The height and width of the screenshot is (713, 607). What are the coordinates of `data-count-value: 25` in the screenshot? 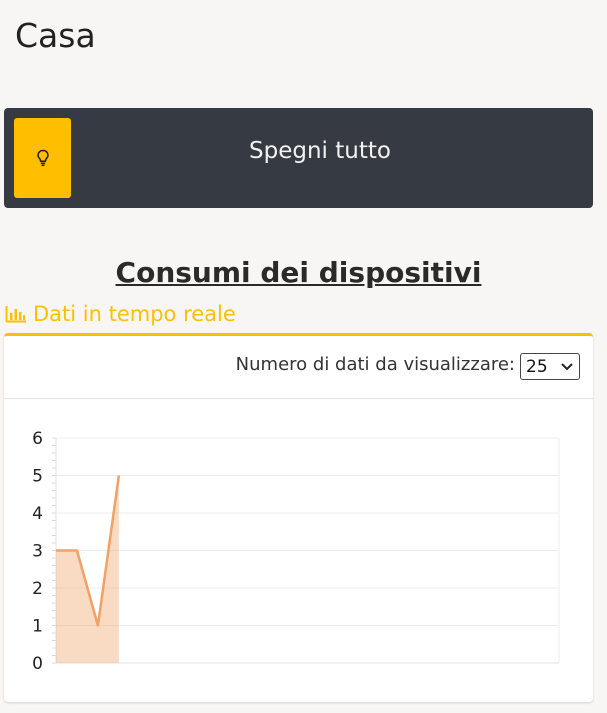 It's located at (537, 366).